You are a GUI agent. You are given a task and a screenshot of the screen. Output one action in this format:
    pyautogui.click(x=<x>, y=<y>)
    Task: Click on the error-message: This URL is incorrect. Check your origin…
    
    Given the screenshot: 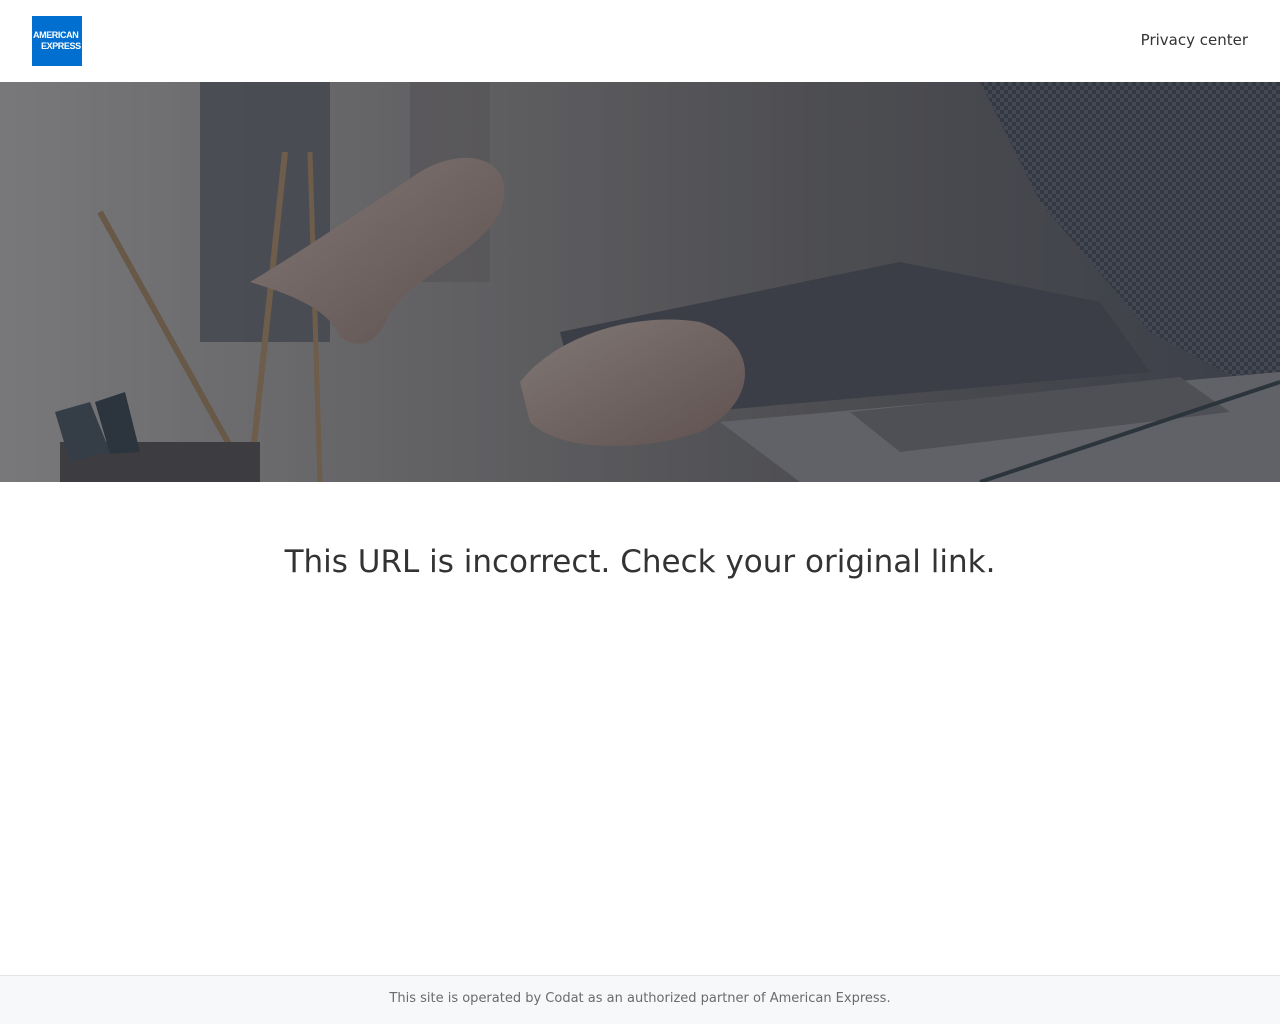 What is the action you would take?
    pyautogui.click(x=640, y=562)
    